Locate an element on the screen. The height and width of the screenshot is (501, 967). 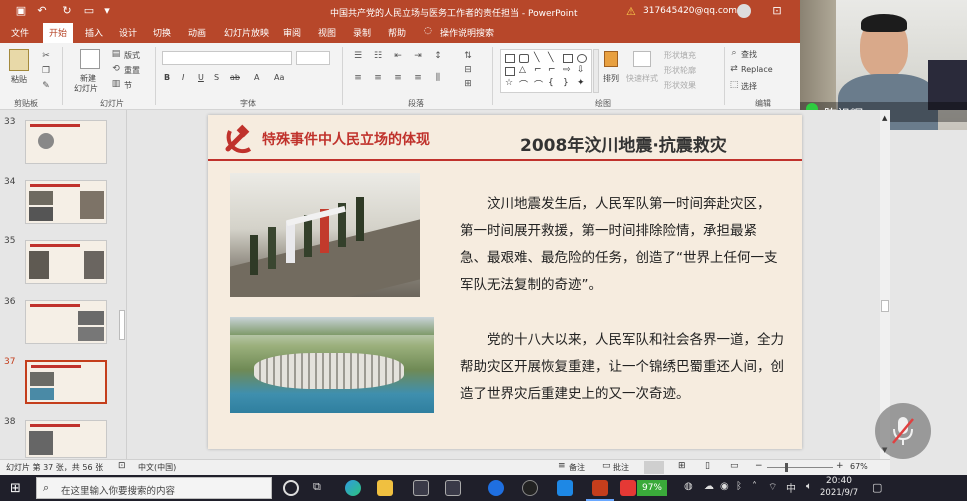
clock-time: 20:40 is located at coordinates (839, 481).